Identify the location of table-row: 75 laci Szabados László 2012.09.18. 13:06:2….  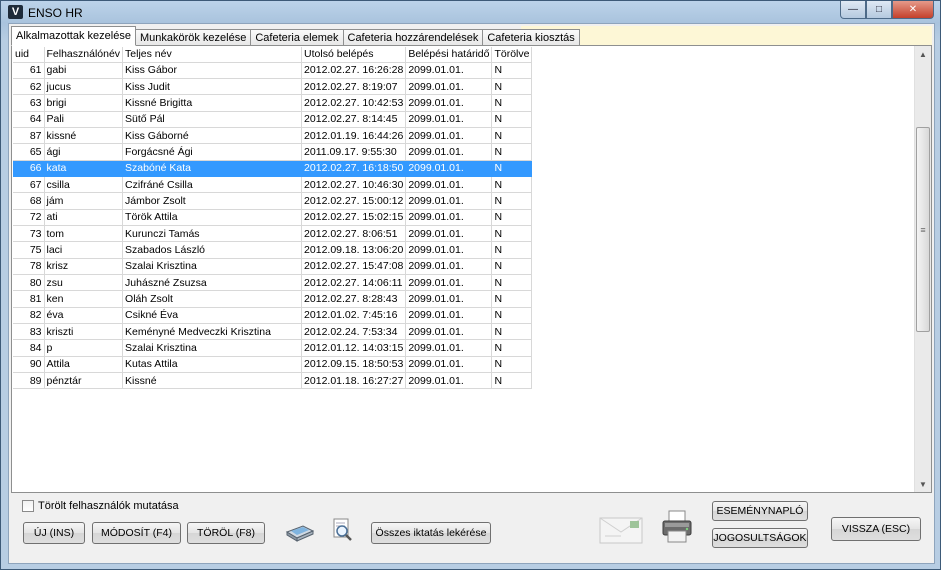
(273, 250).